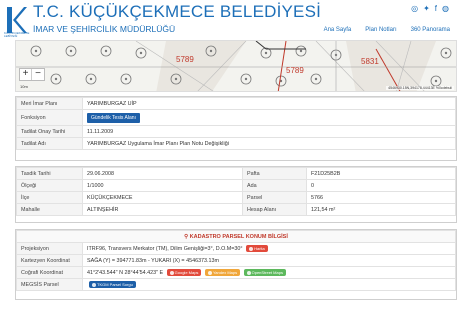  Describe the element at coordinates (49, 103) in the screenshot. I see `row-label: Meri İmar Planı` at that location.